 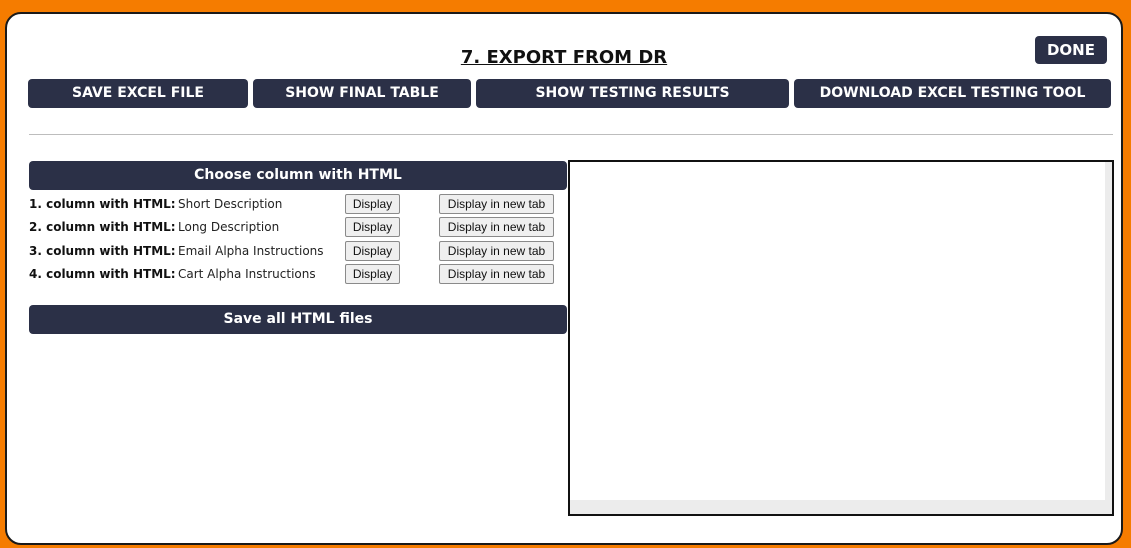 What do you see at coordinates (564, 57) in the screenshot?
I see `page-title: 7. EXPORT FROM DR` at bounding box center [564, 57].